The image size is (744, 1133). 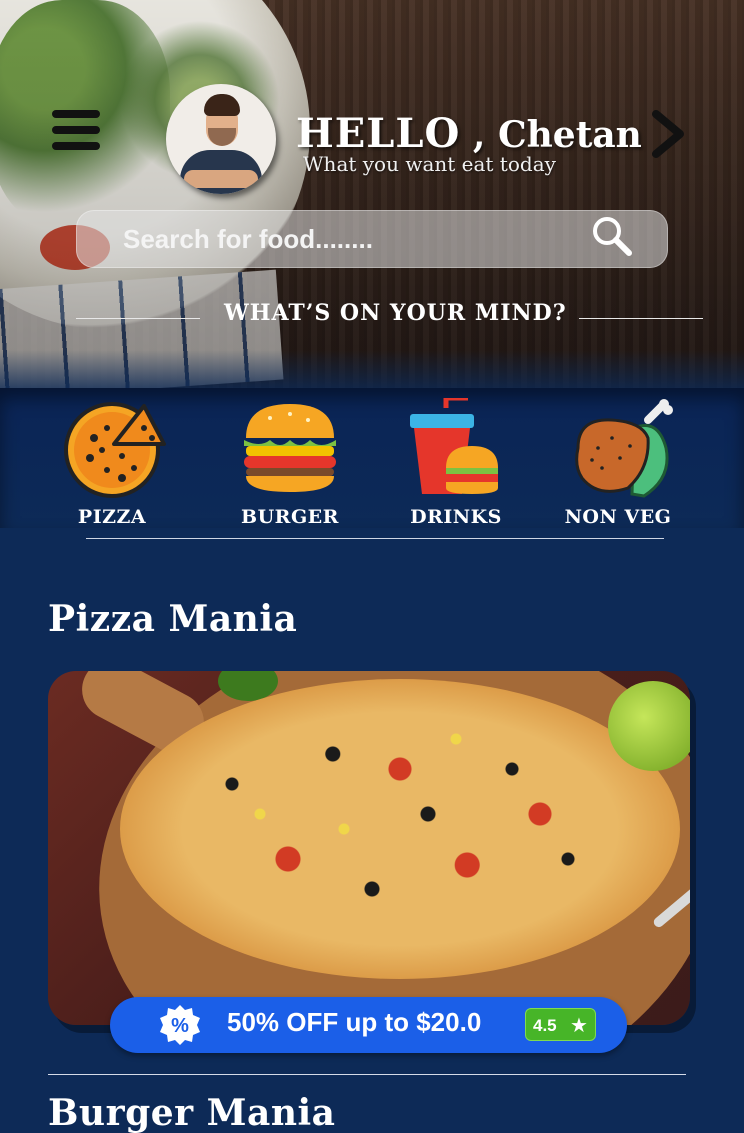 I want to click on rating-value: 4.5, so click(x=545, y=1025).